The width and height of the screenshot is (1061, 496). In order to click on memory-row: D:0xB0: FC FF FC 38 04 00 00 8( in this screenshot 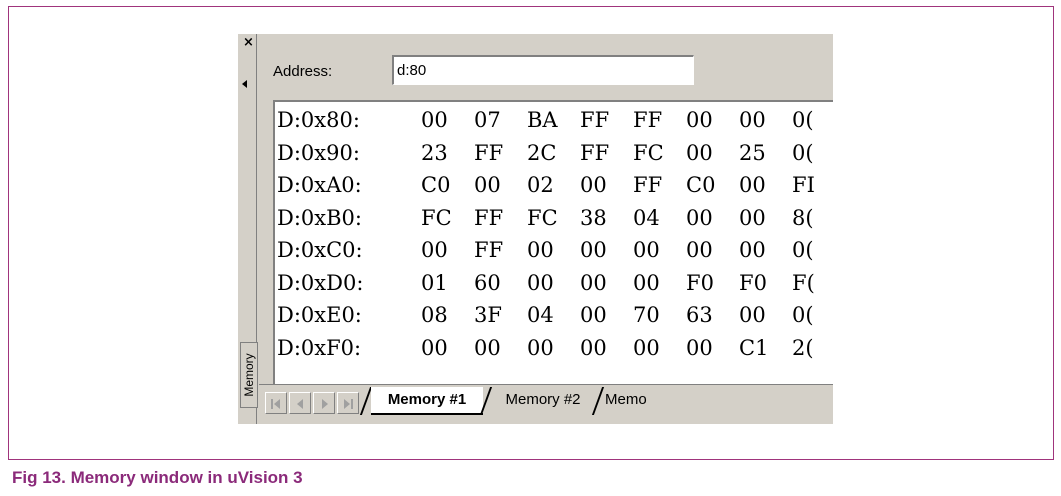, I will do `click(555, 218)`.